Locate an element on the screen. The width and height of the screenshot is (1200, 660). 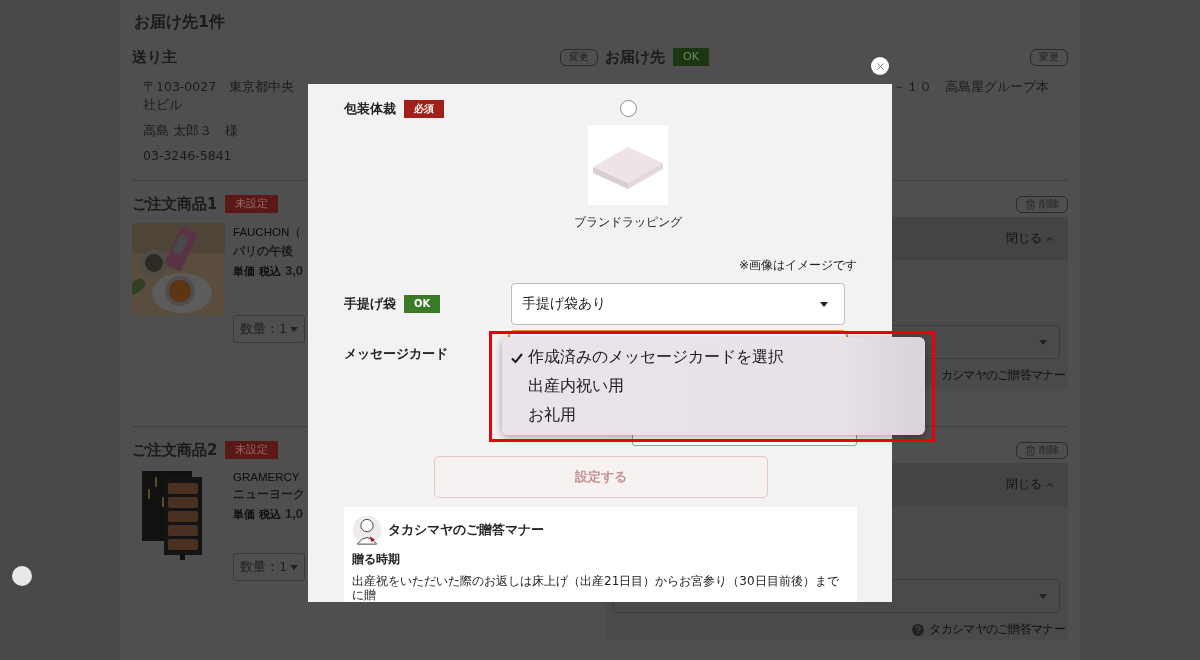
status-badge: 必須 is located at coordinates (424, 109).